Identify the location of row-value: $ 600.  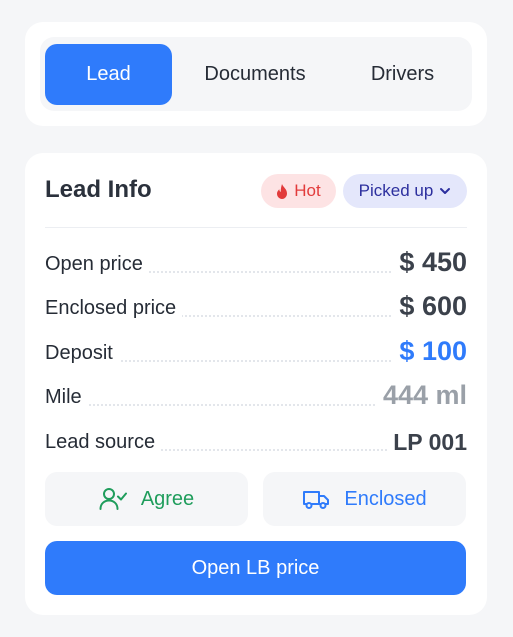
(430, 306).